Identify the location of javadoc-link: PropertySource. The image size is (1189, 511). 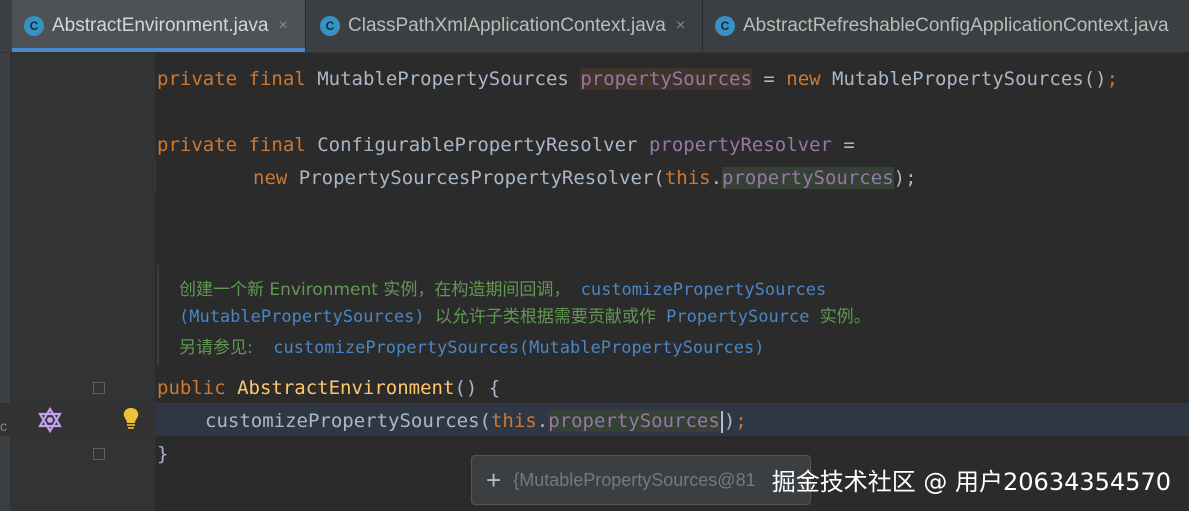
(737, 317).